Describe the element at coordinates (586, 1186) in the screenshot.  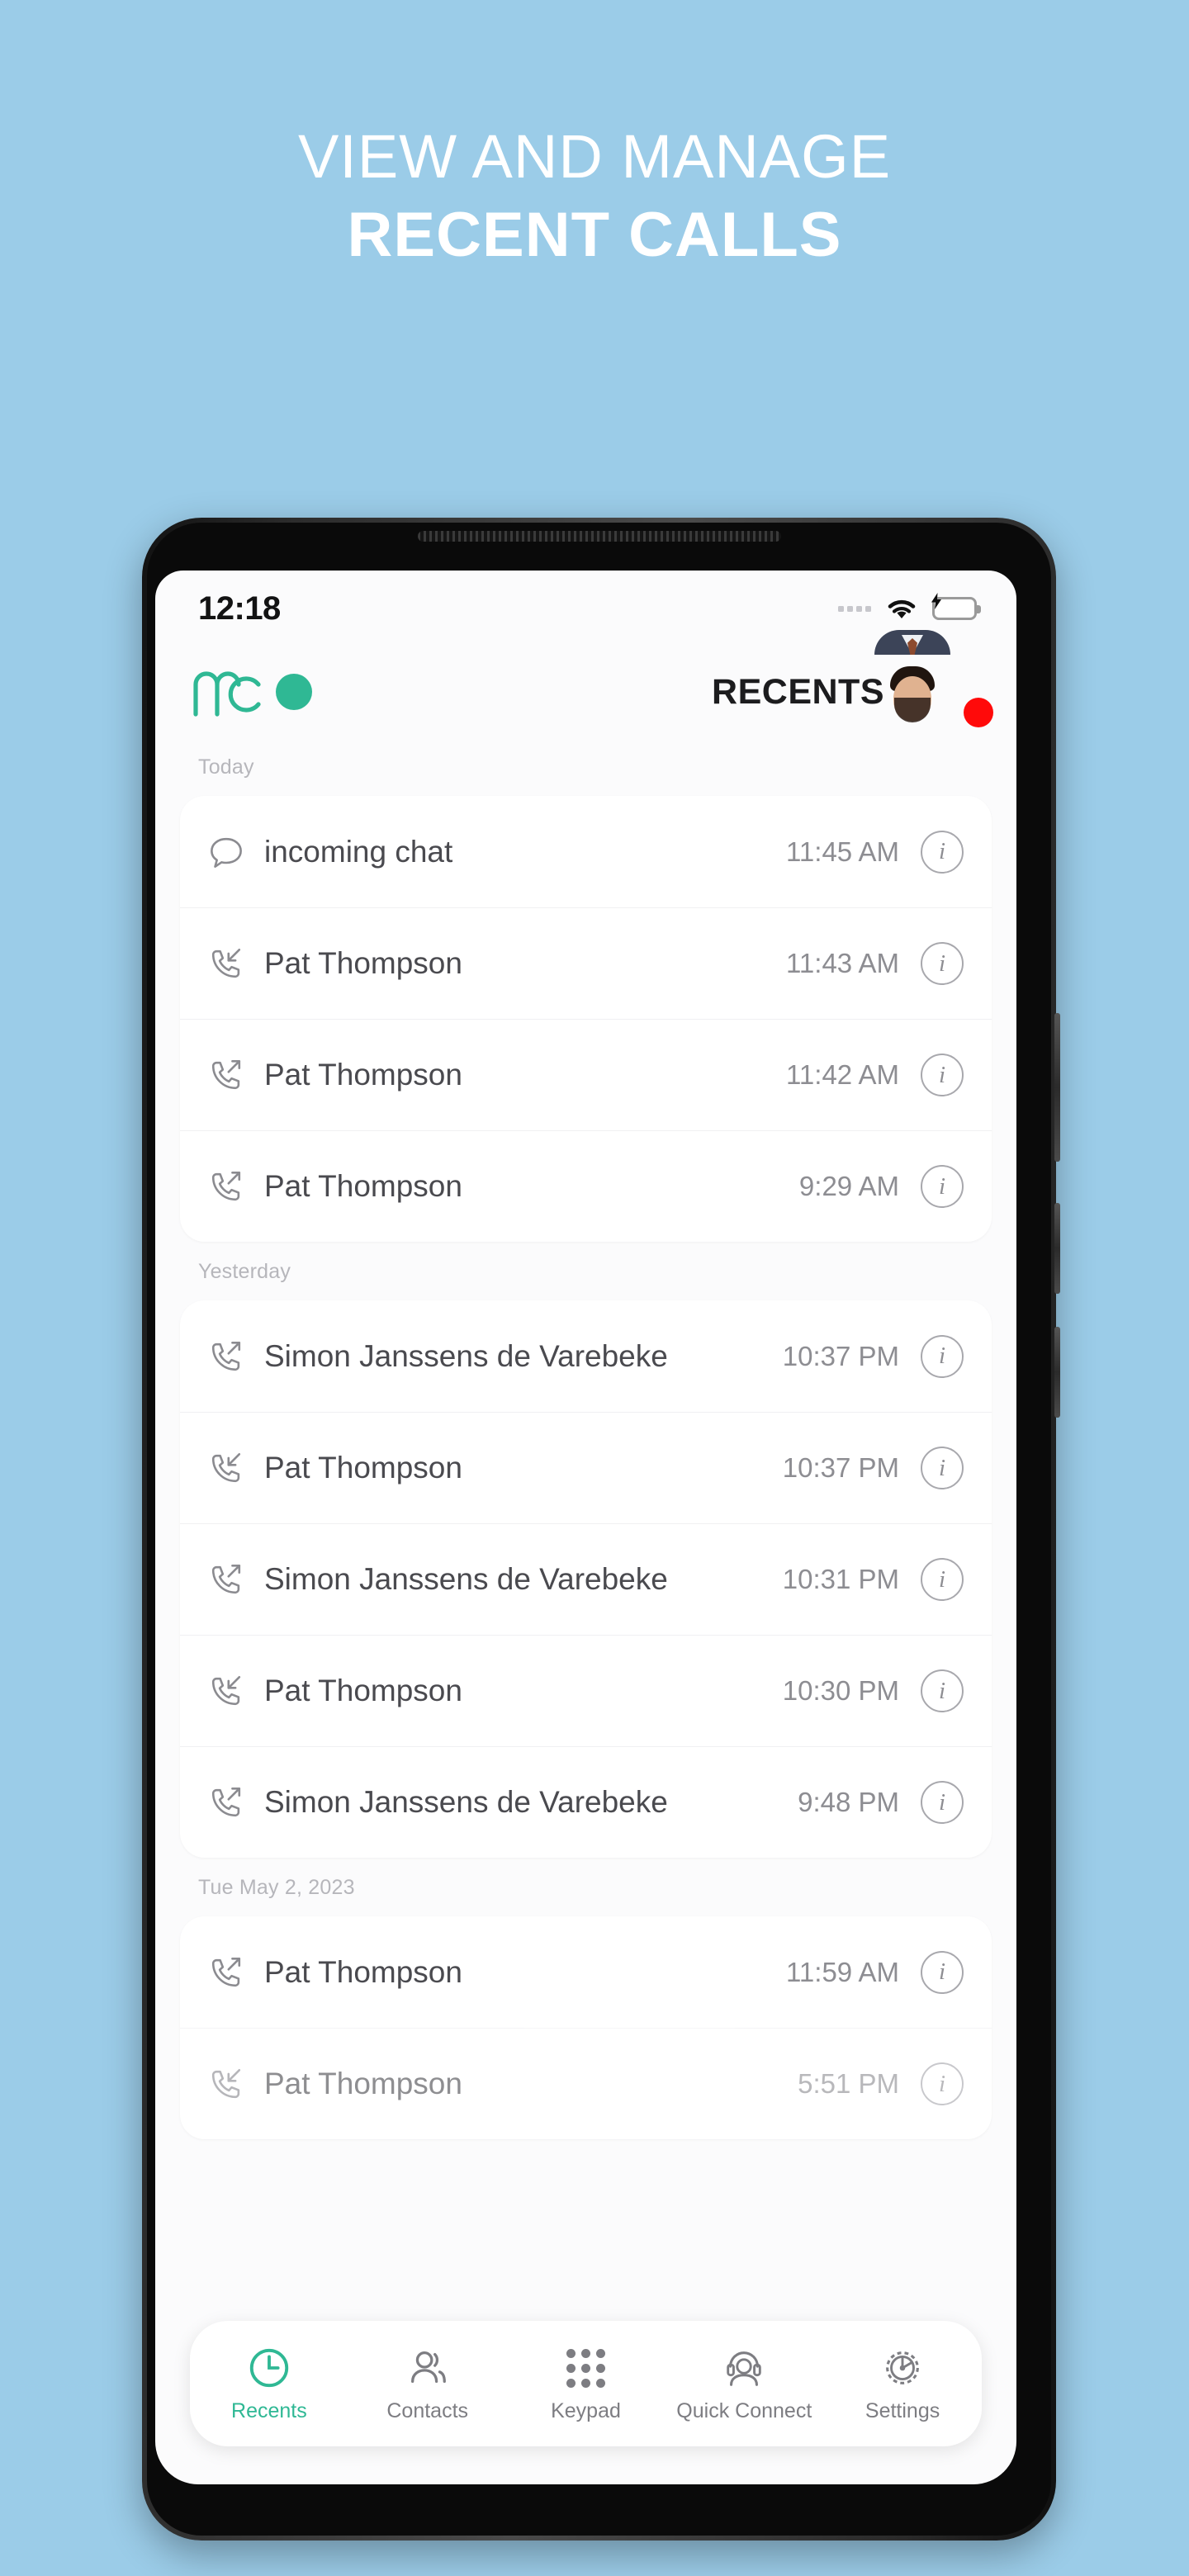
I see `table-row: Pat Thompson 9:29 AM i` at that location.